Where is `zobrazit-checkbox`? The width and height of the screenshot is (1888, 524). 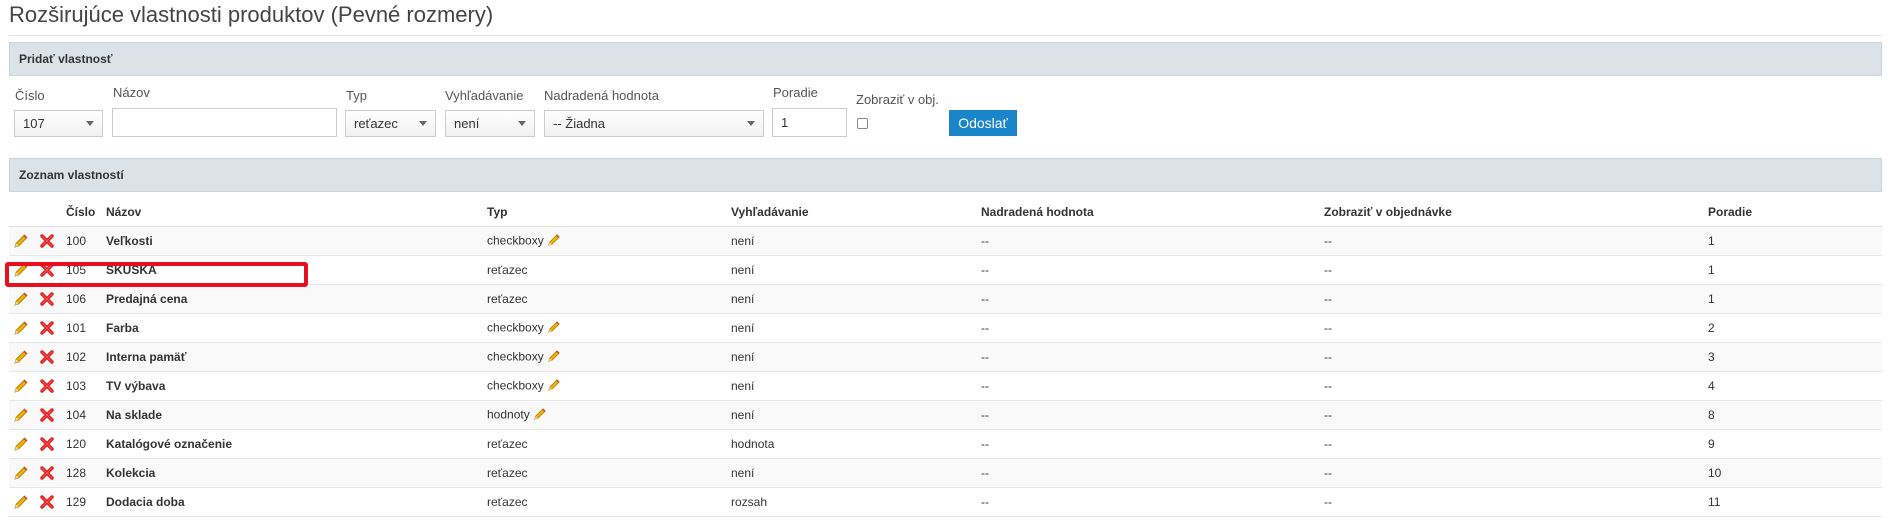 zobrazit-checkbox is located at coordinates (862, 123).